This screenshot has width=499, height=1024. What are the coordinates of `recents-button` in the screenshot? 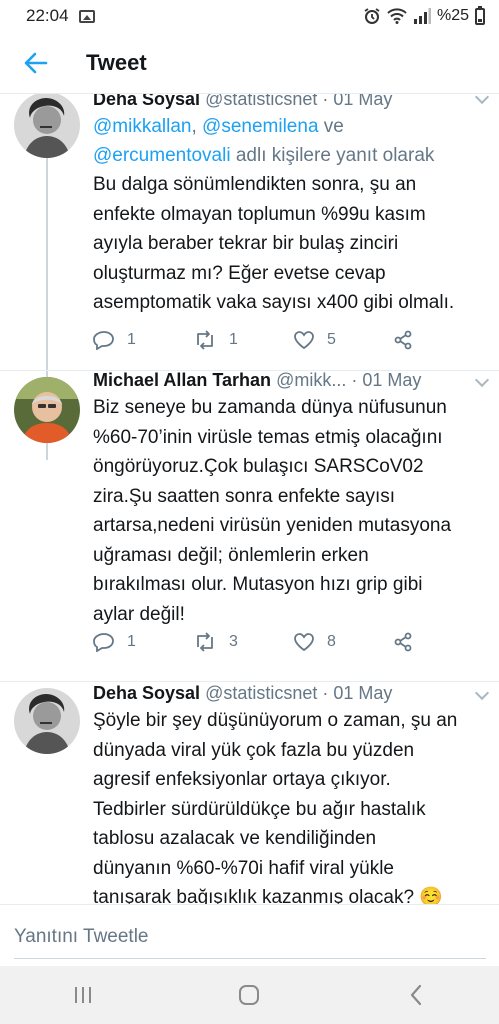 It's located at (83, 995).